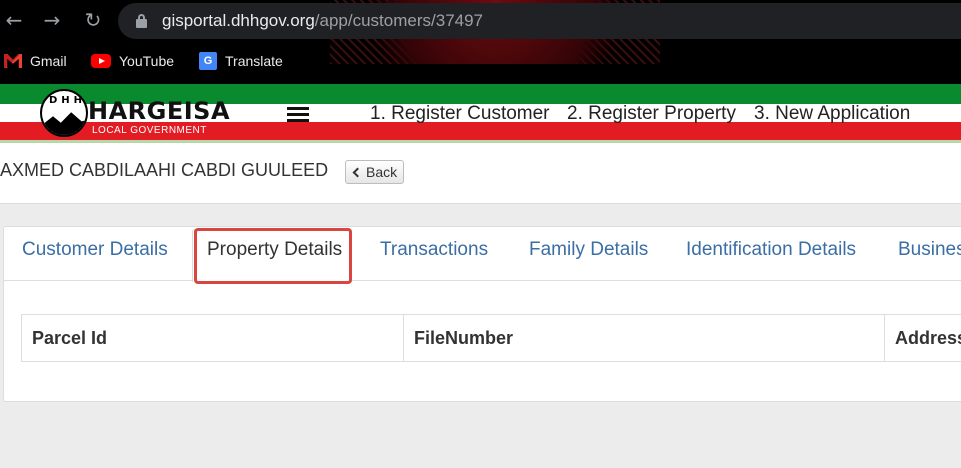 The height and width of the screenshot is (468, 961). Describe the element at coordinates (159, 111) in the screenshot. I see `logo-title: HARGEISA` at that location.